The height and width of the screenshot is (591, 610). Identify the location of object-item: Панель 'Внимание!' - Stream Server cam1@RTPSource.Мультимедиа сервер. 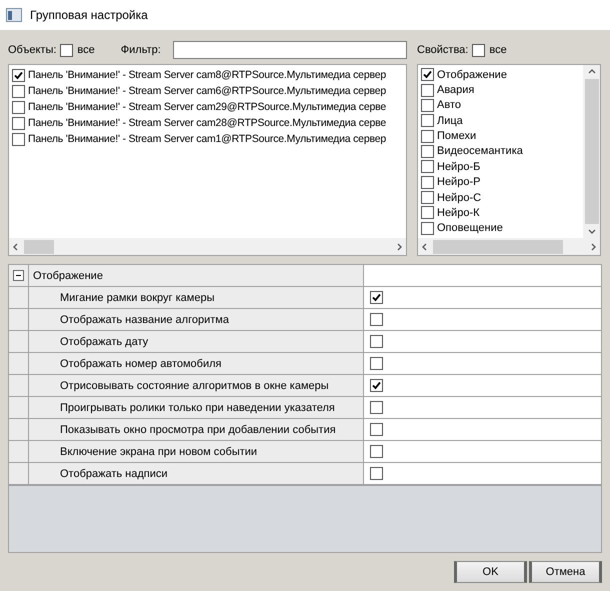
(207, 139).